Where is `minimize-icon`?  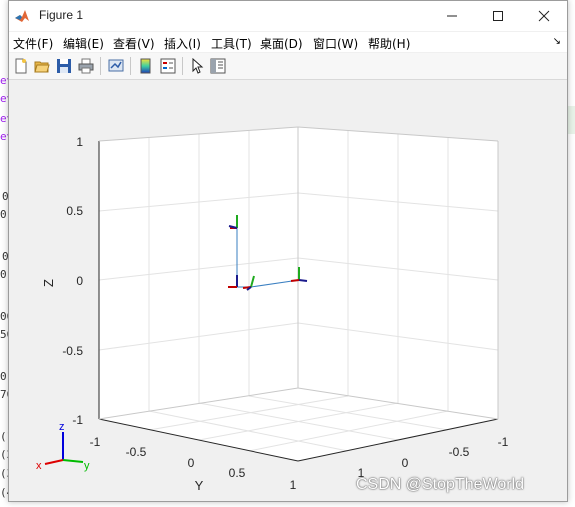
minimize-icon is located at coordinates (452, 16).